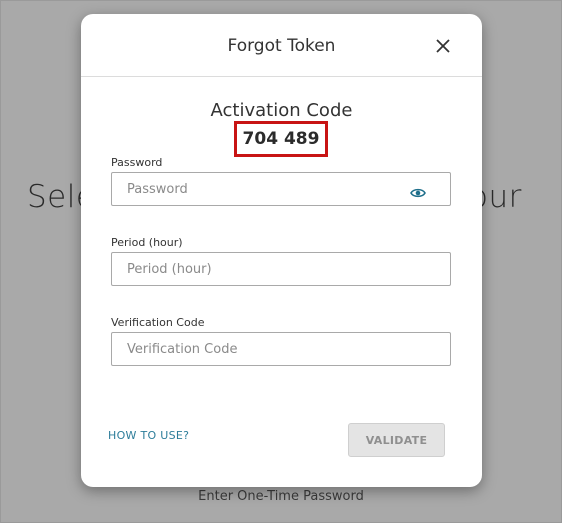  I want to click on background-footer-text: Enter One-Time Password, so click(281, 496).